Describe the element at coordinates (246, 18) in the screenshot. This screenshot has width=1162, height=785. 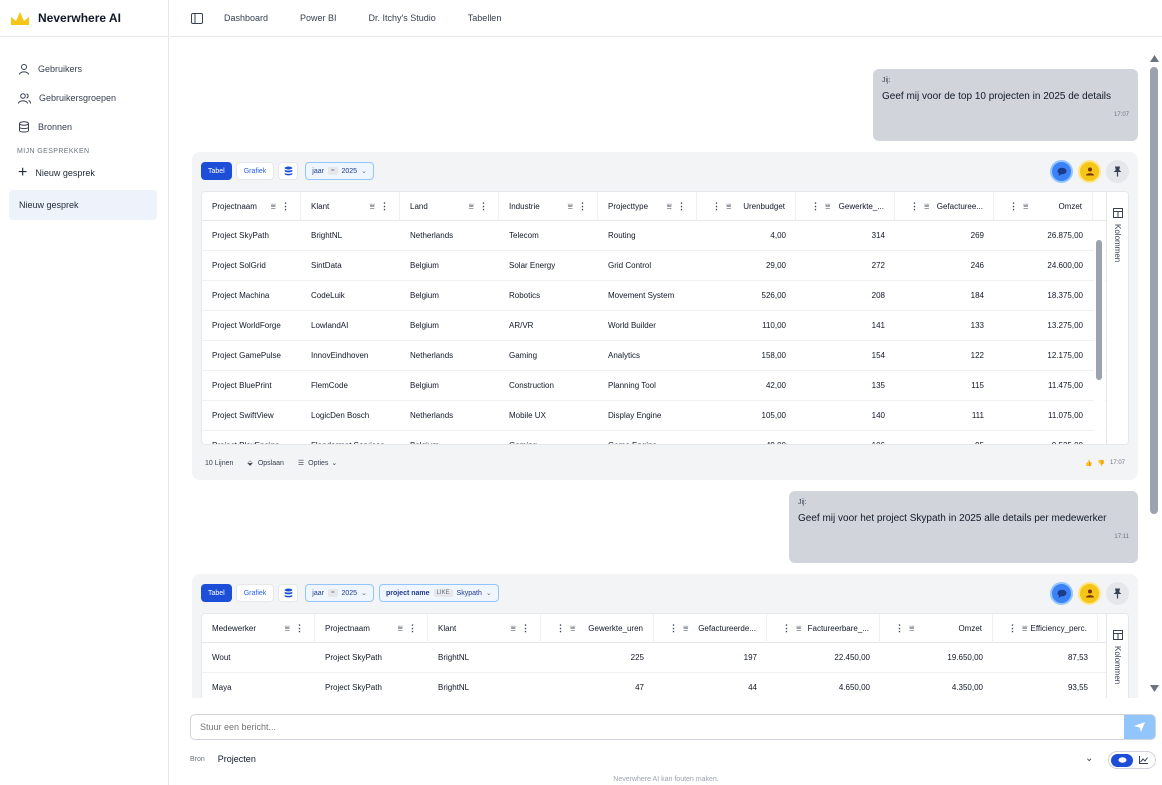
I see `nav-link-dashboard: Dashboard` at that location.